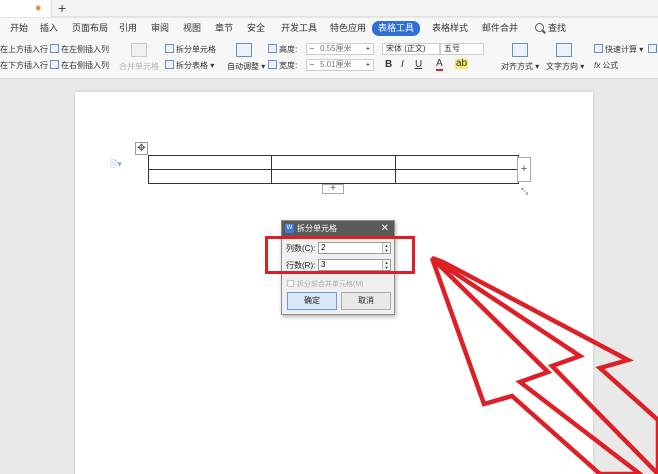  Describe the element at coordinates (85, 65) in the screenshot. I see `insert-col-right-label: 在右侧插入列` at that location.